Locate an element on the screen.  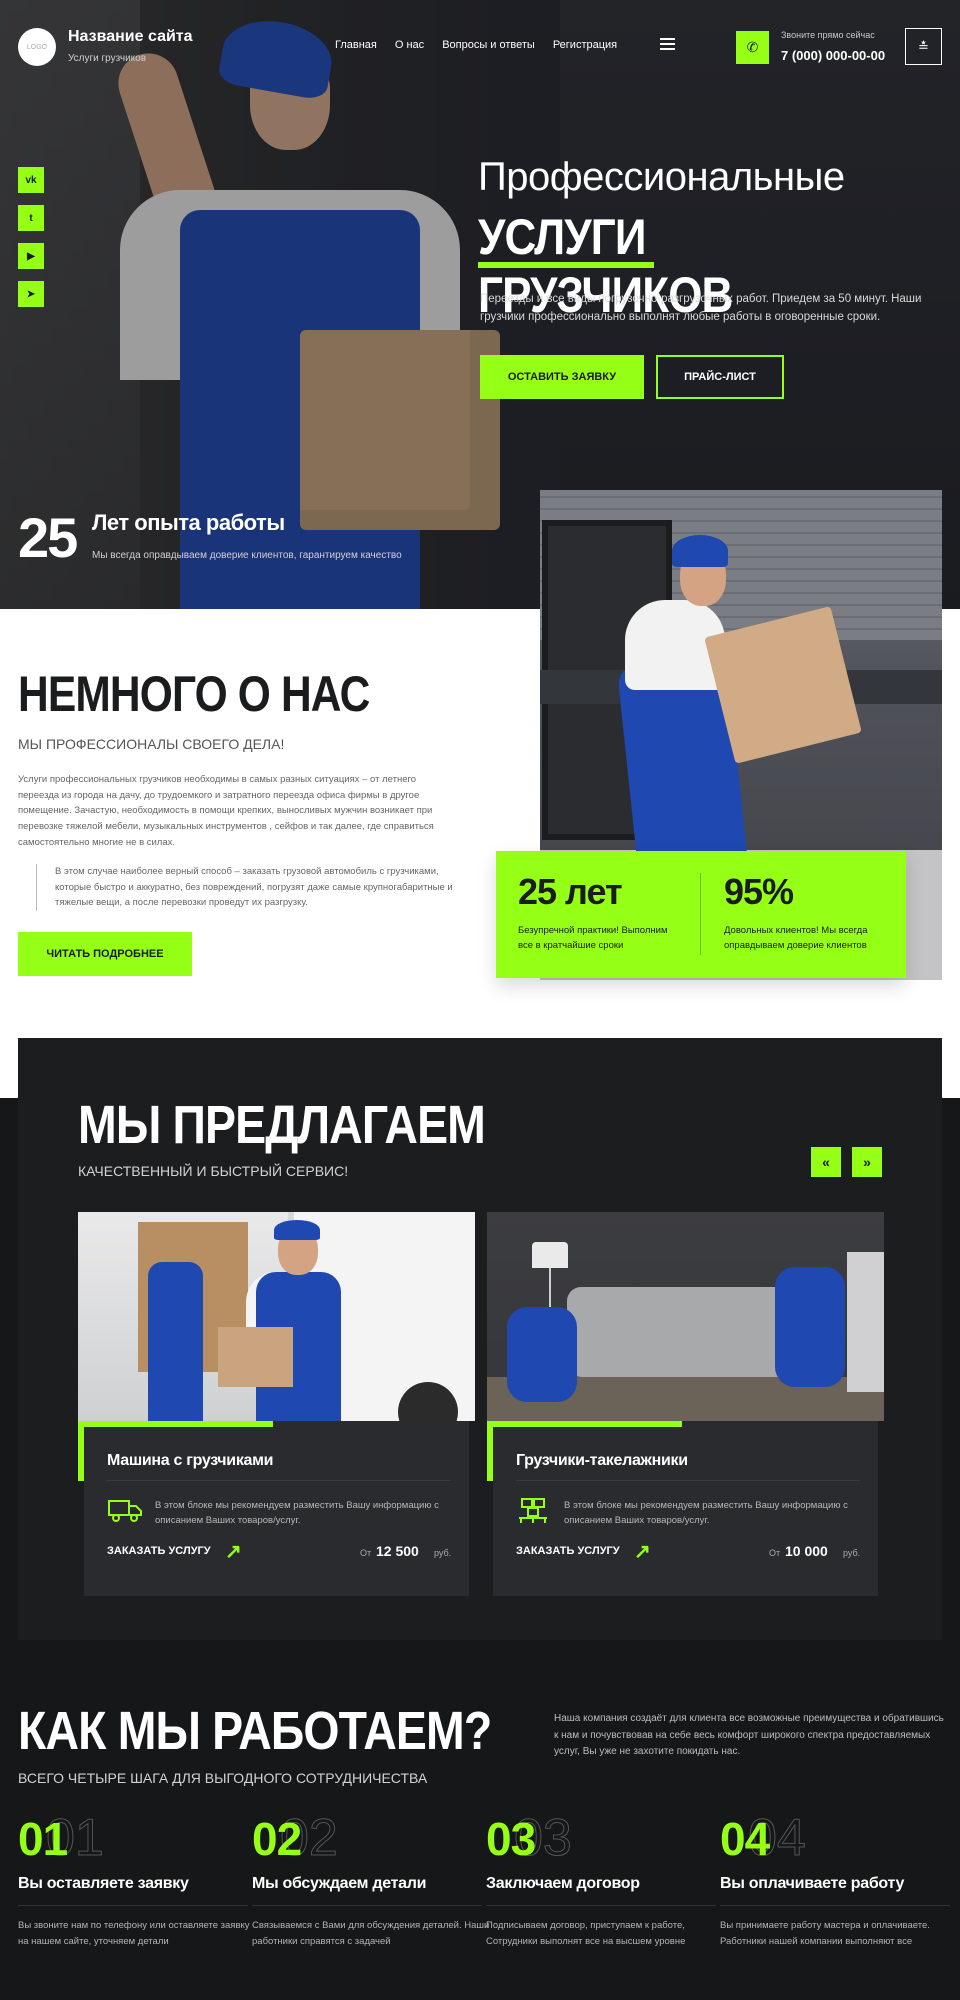
site-subtitle: Услуги грузчиков is located at coordinates (107, 58).